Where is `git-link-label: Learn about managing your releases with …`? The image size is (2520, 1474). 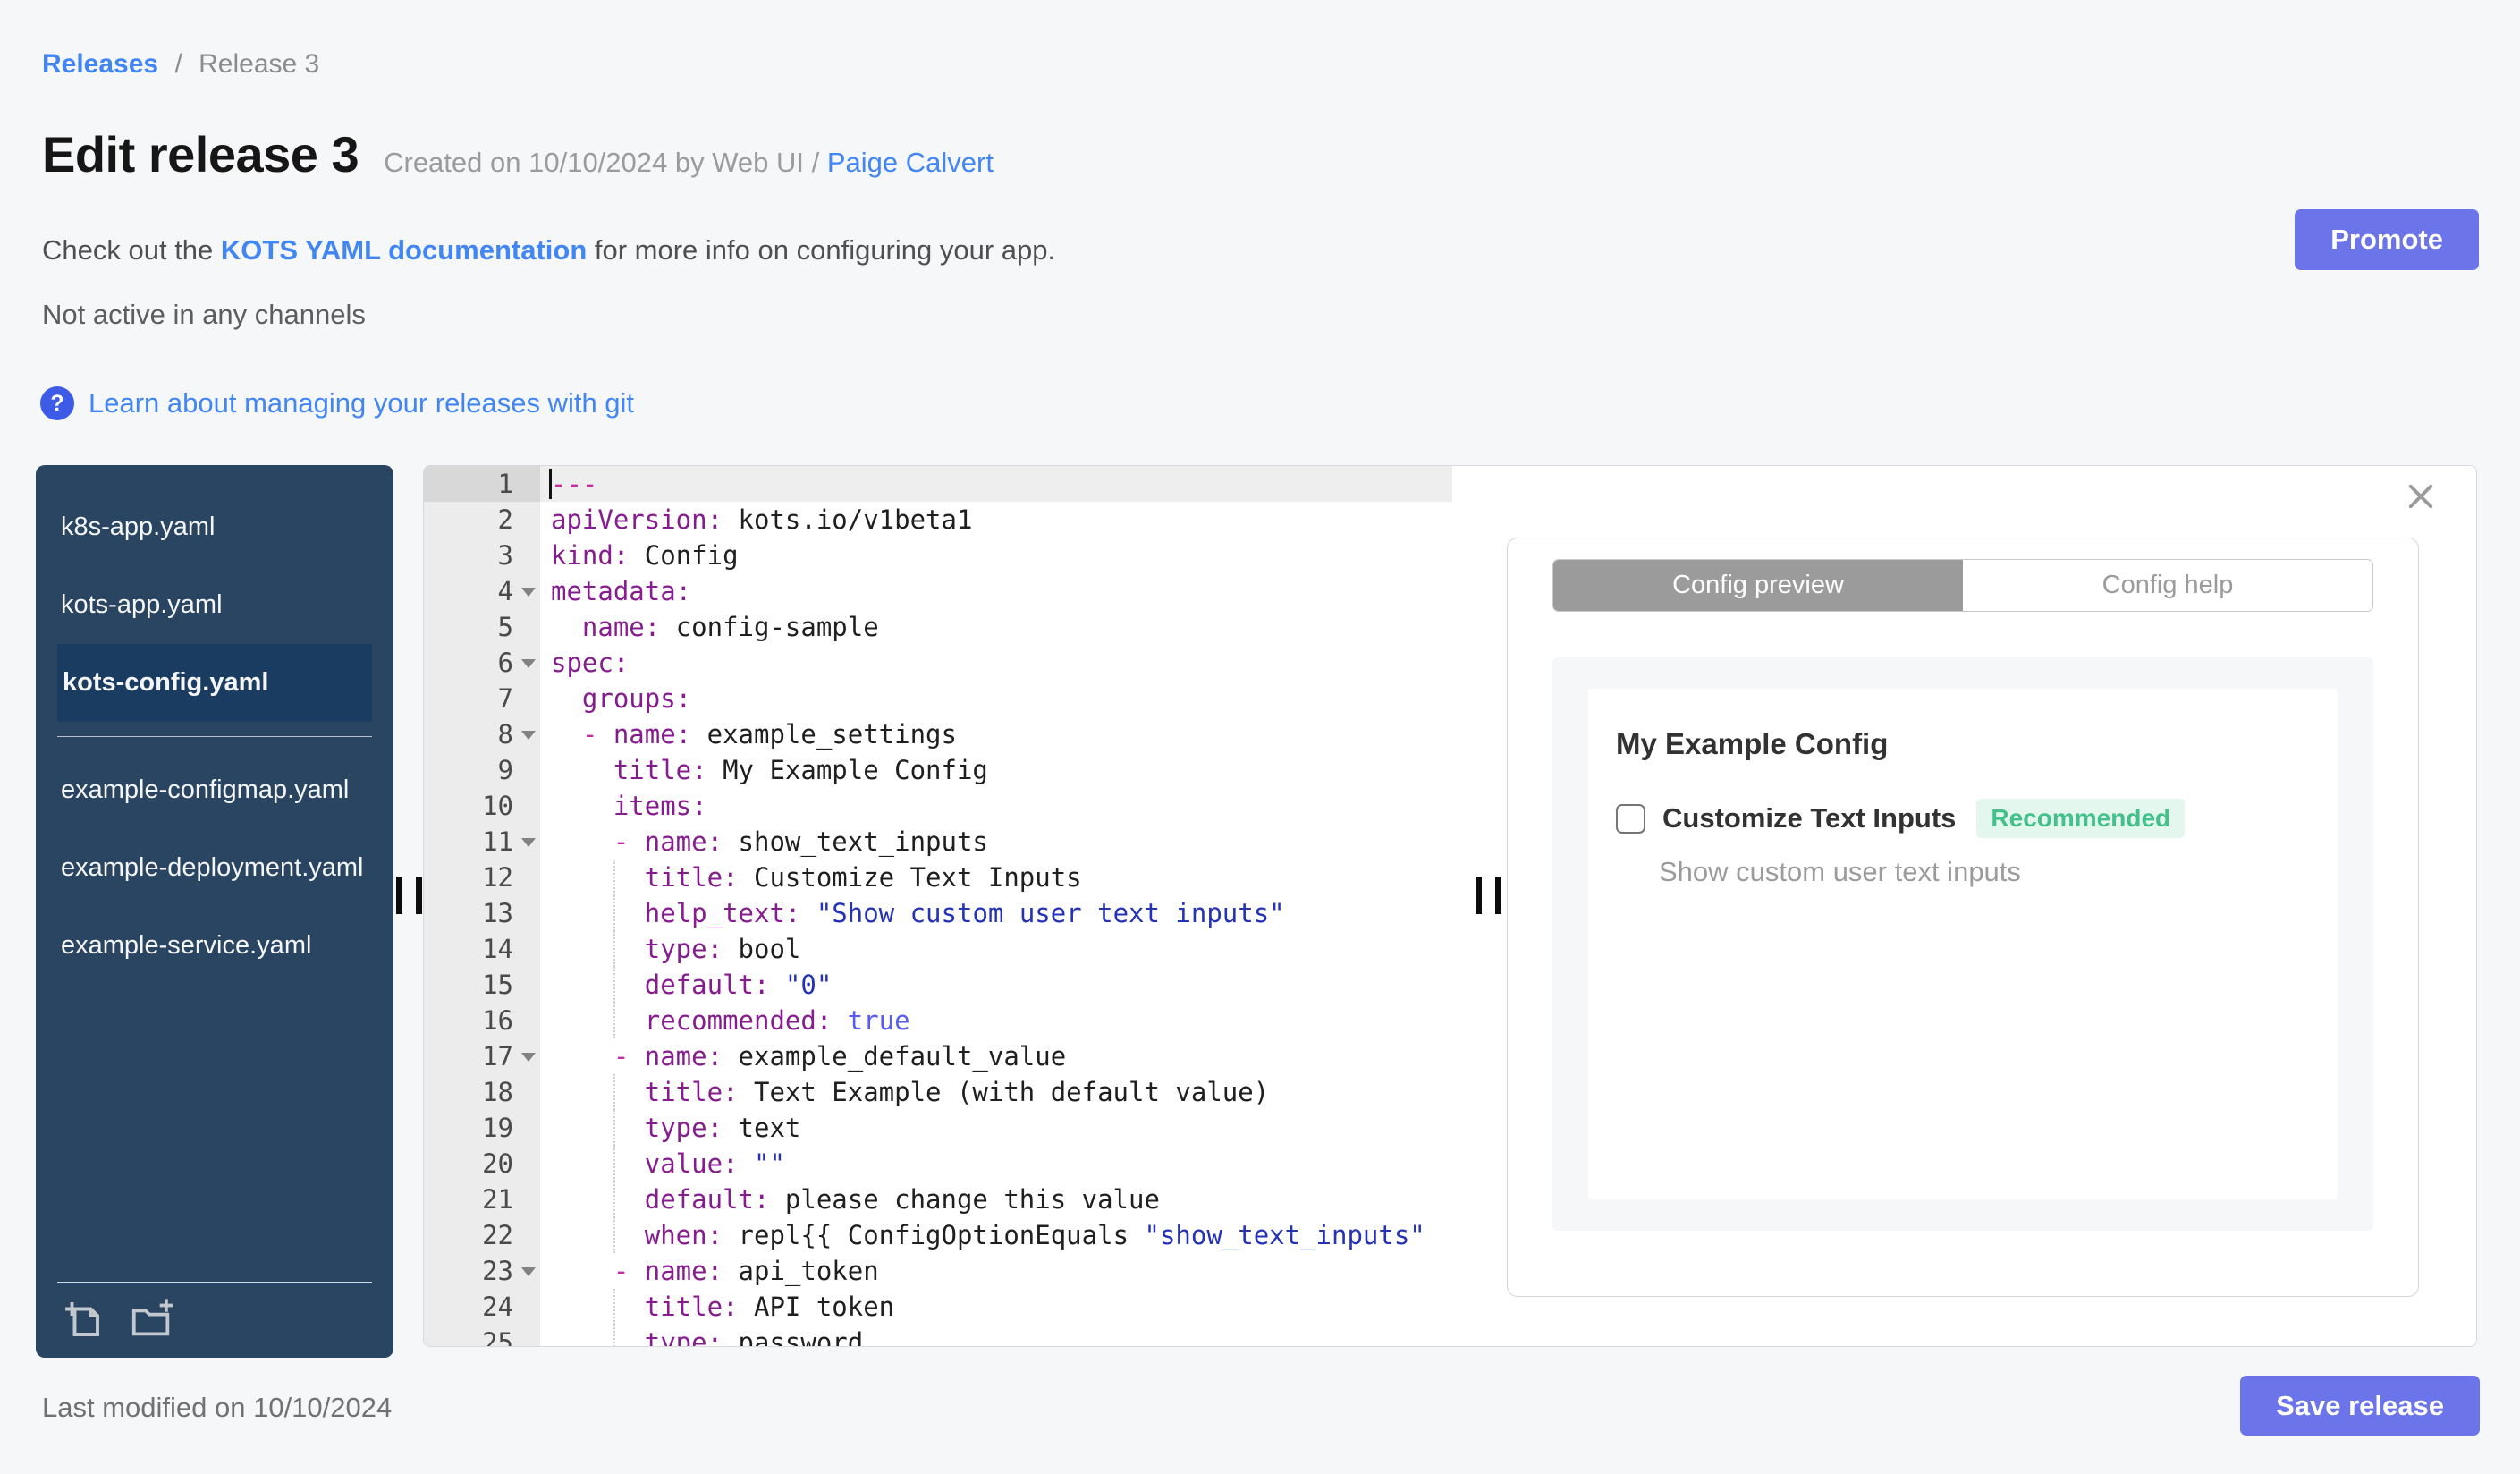 git-link-label: Learn about managing your releases with … is located at coordinates (361, 403).